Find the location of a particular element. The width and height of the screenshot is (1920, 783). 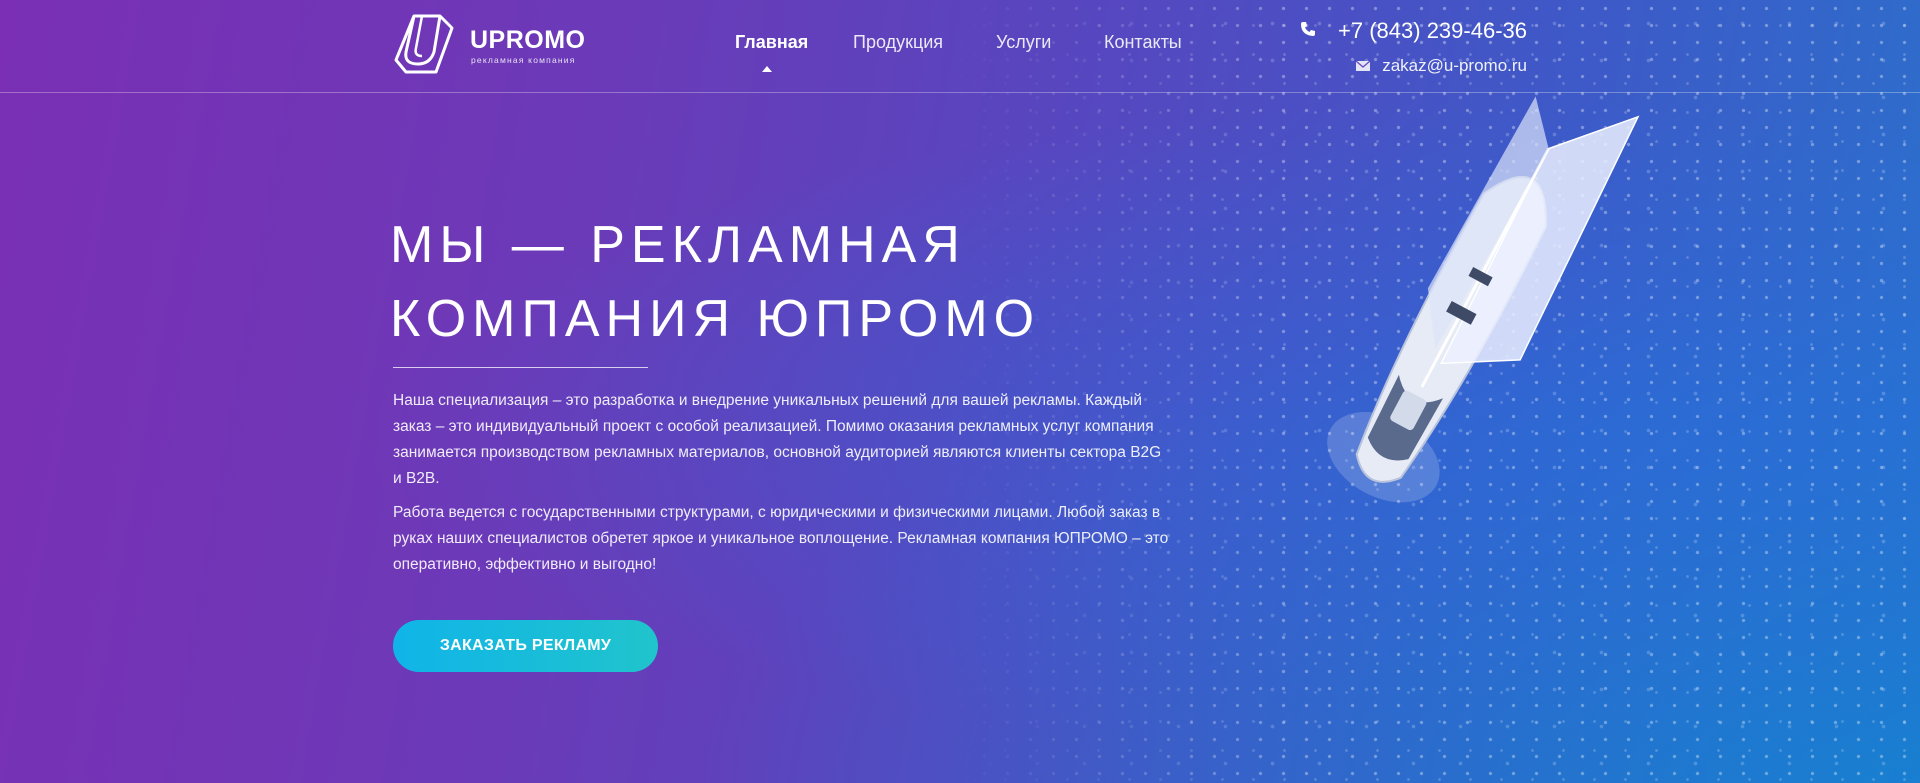

phone-link: +7 (843) 239-46-36 is located at coordinates (1414, 31).